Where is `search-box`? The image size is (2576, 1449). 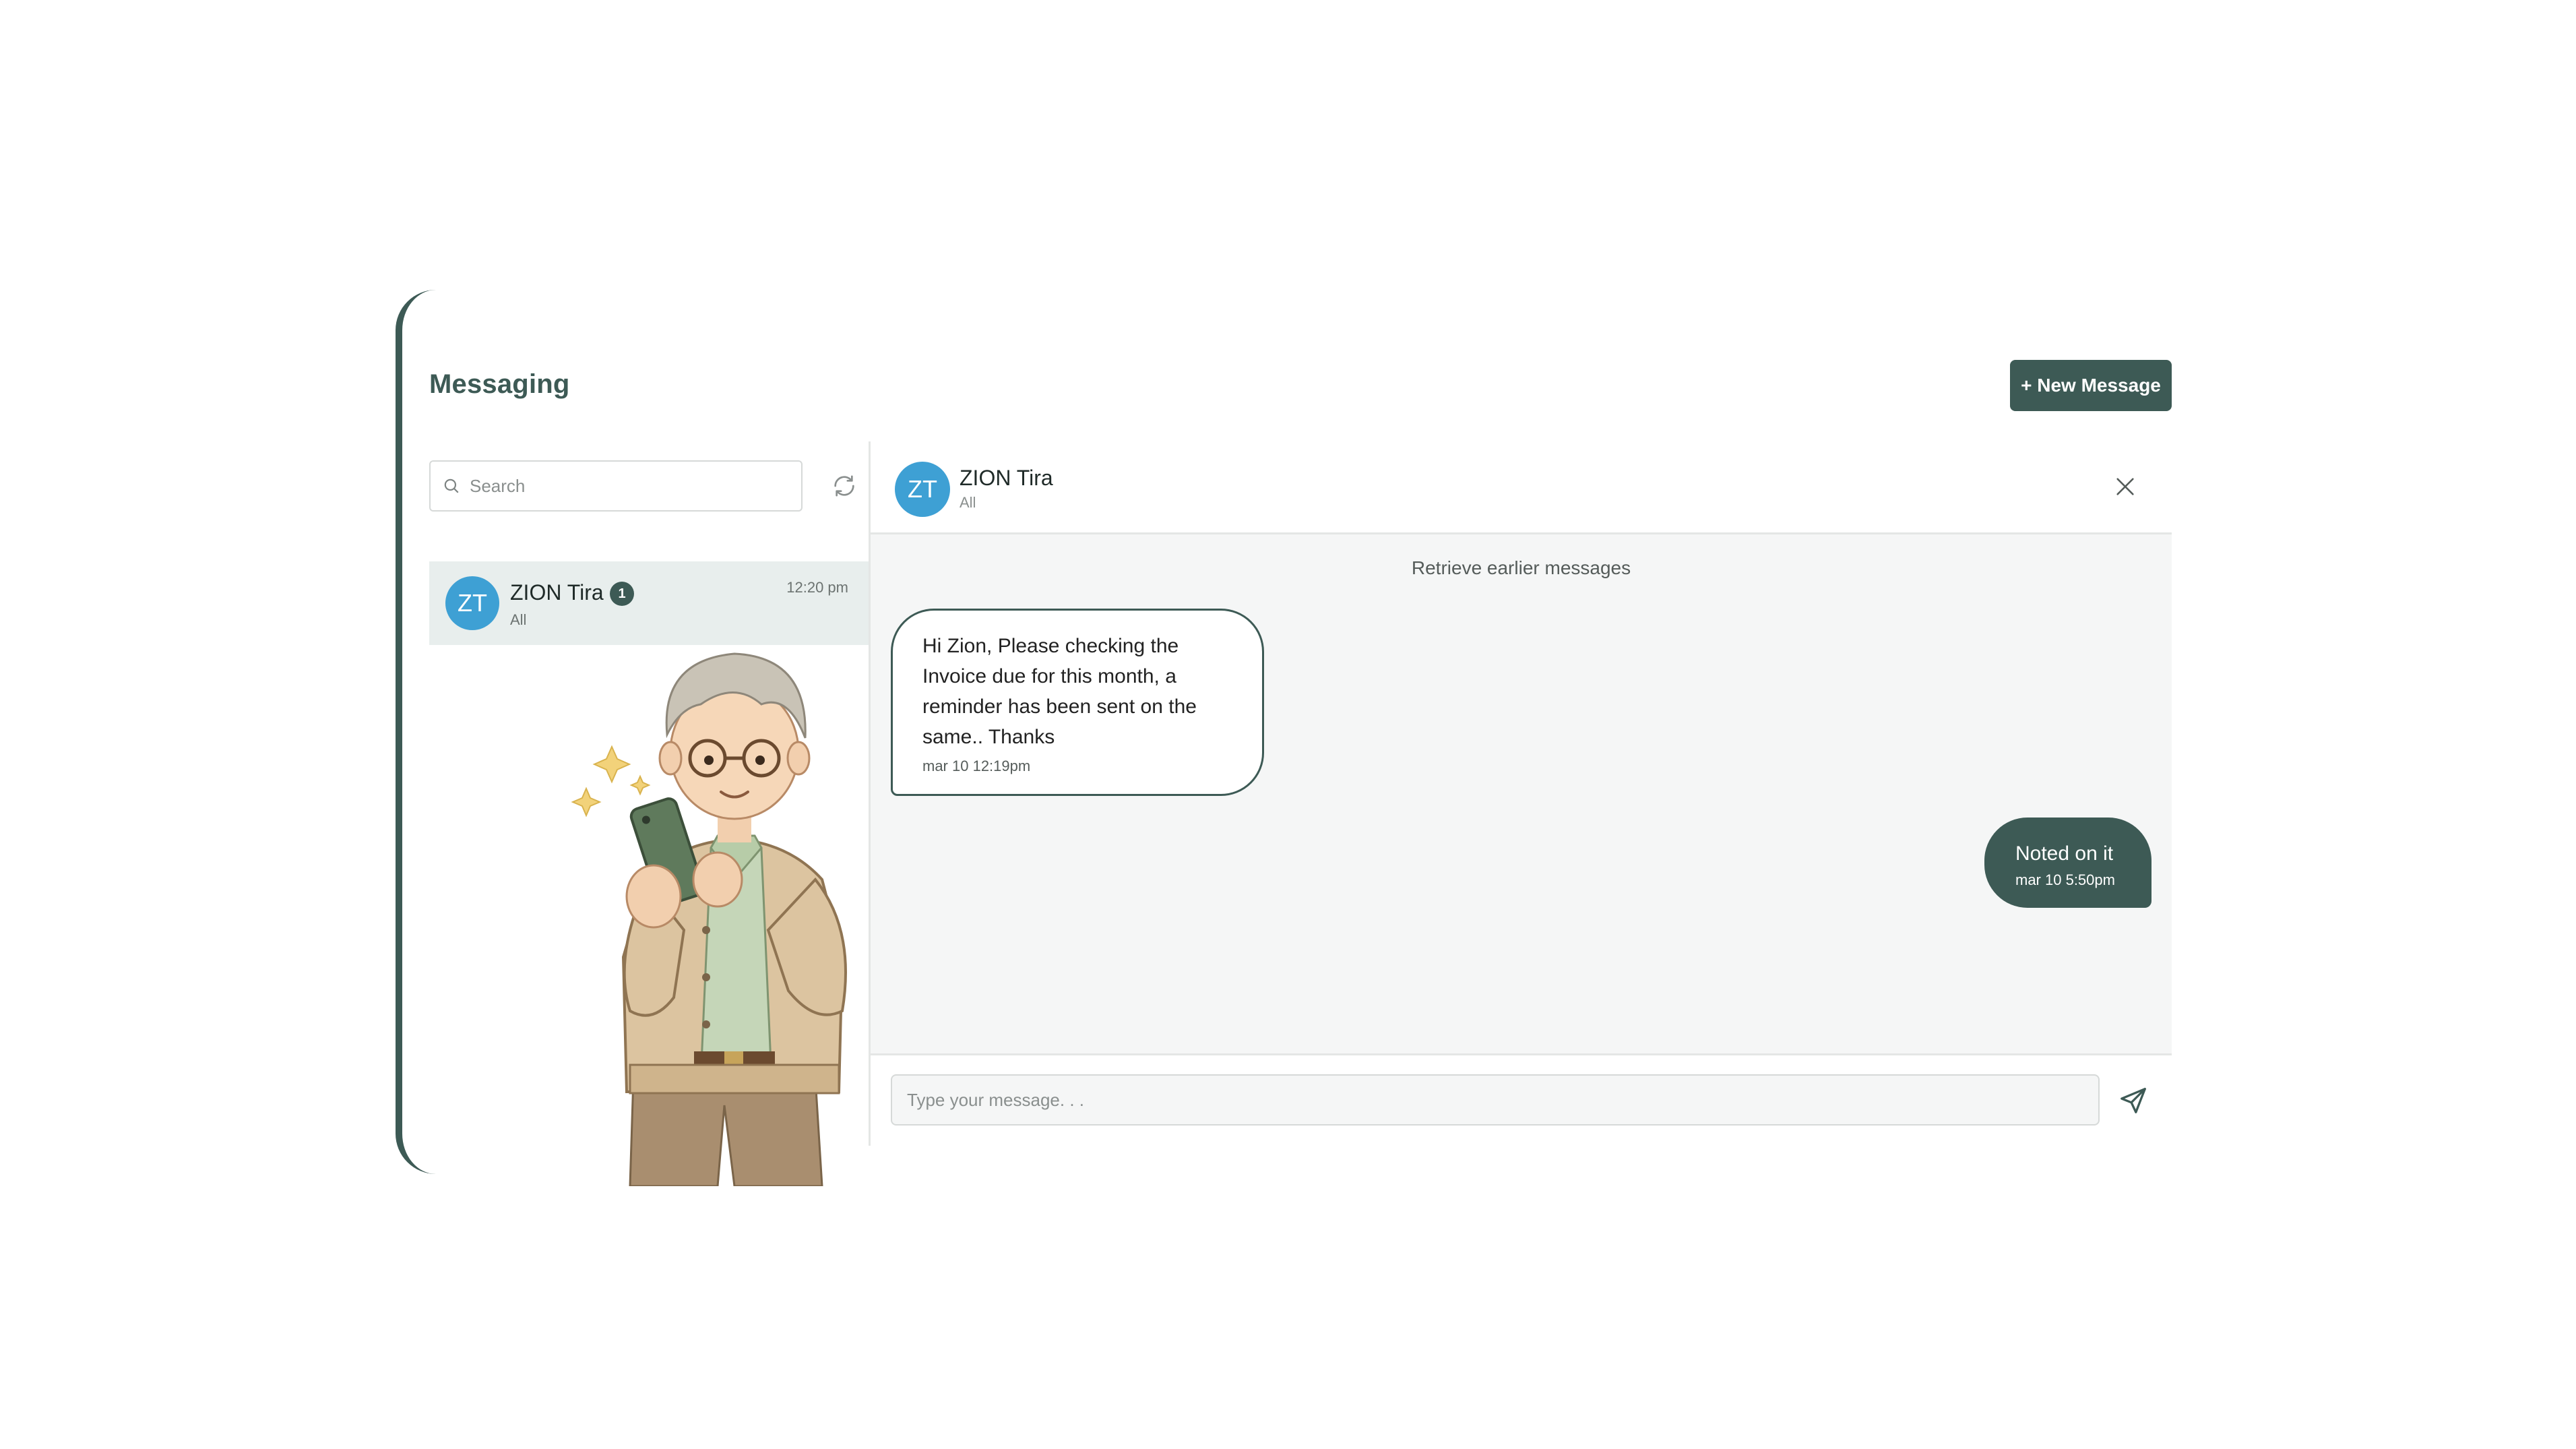
search-box is located at coordinates (616, 486).